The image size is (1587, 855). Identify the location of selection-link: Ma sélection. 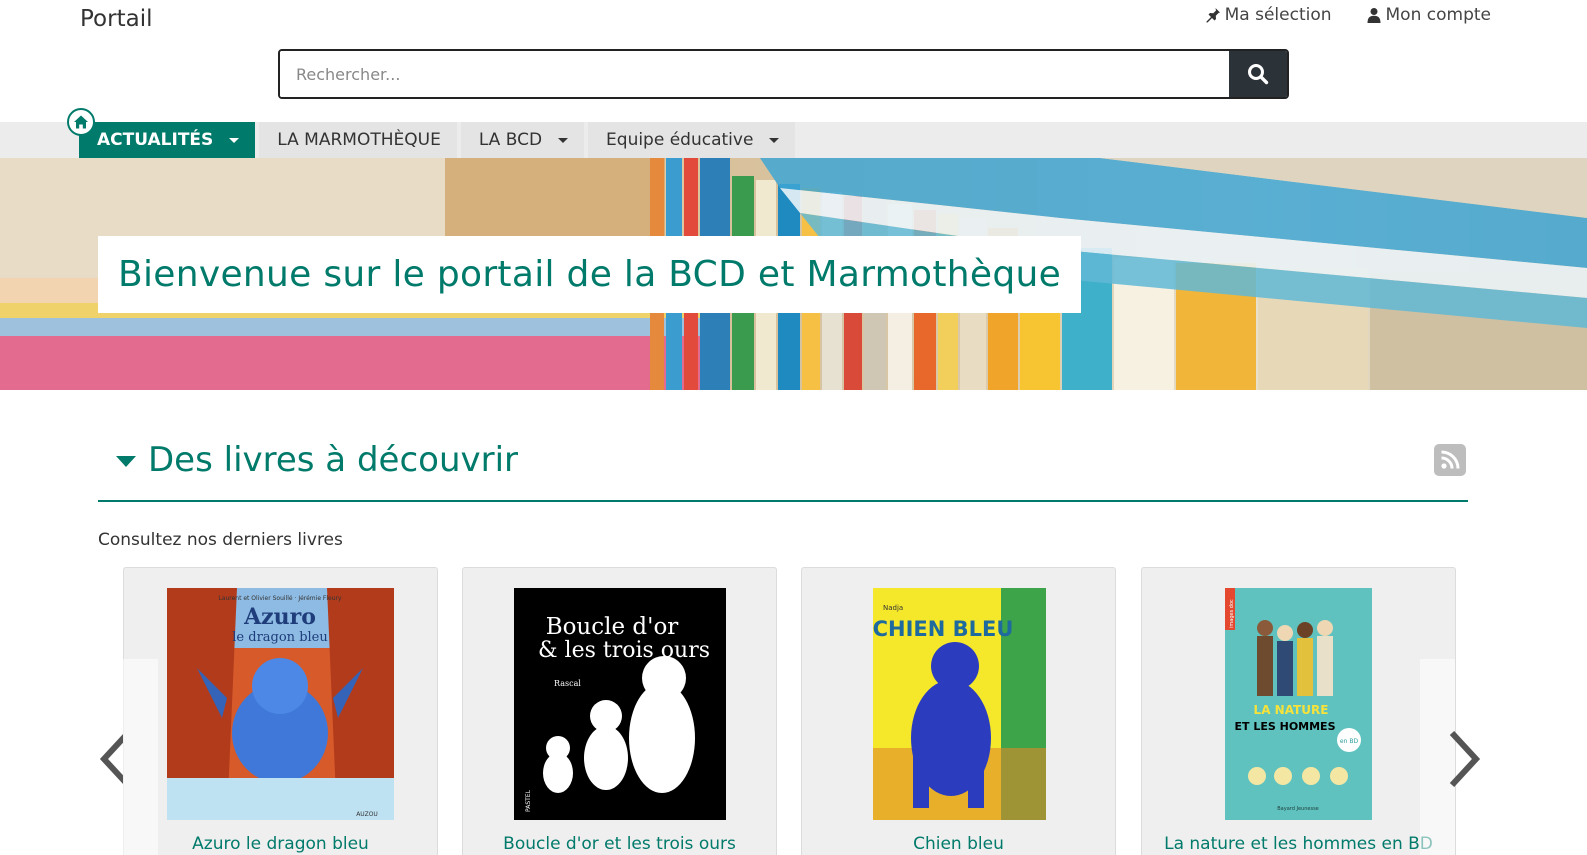
(1268, 15).